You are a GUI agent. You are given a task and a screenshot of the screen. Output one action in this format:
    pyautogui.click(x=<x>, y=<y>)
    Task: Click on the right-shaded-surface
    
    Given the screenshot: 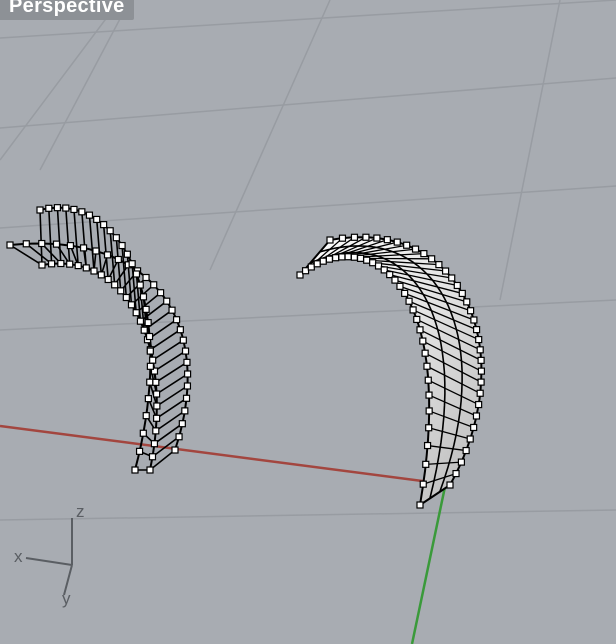 What is the action you would take?
    pyautogui.click(x=391, y=371)
    